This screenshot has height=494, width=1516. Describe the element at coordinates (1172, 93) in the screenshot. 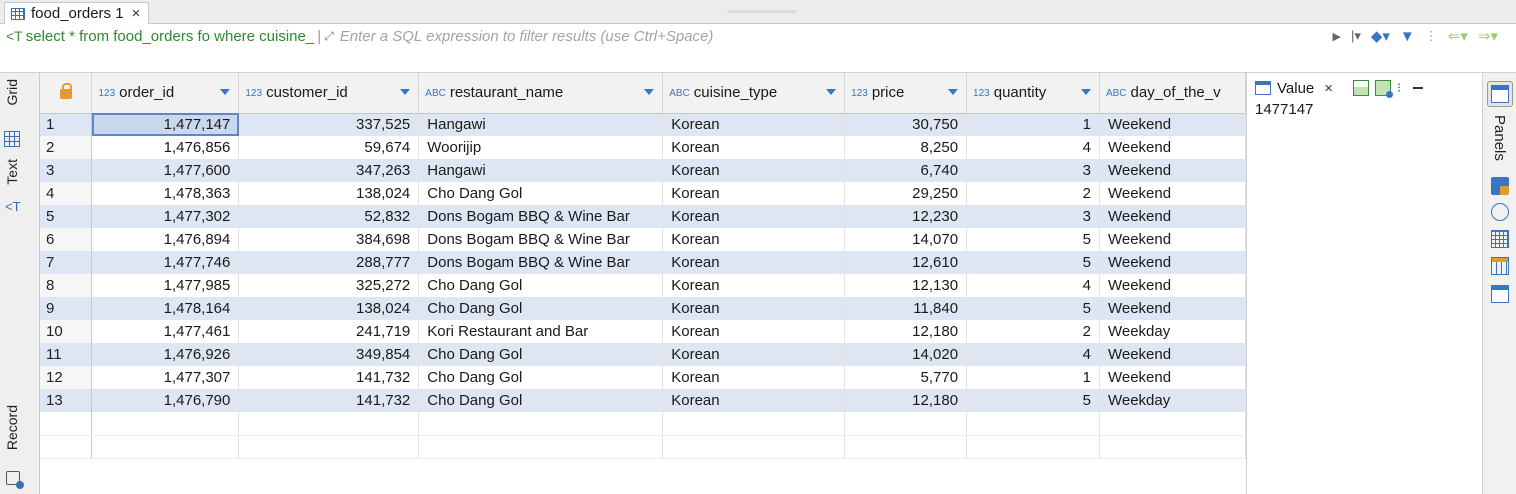

I see `column-header-day-of-the-week: ABC day_of_the_v` at that location.